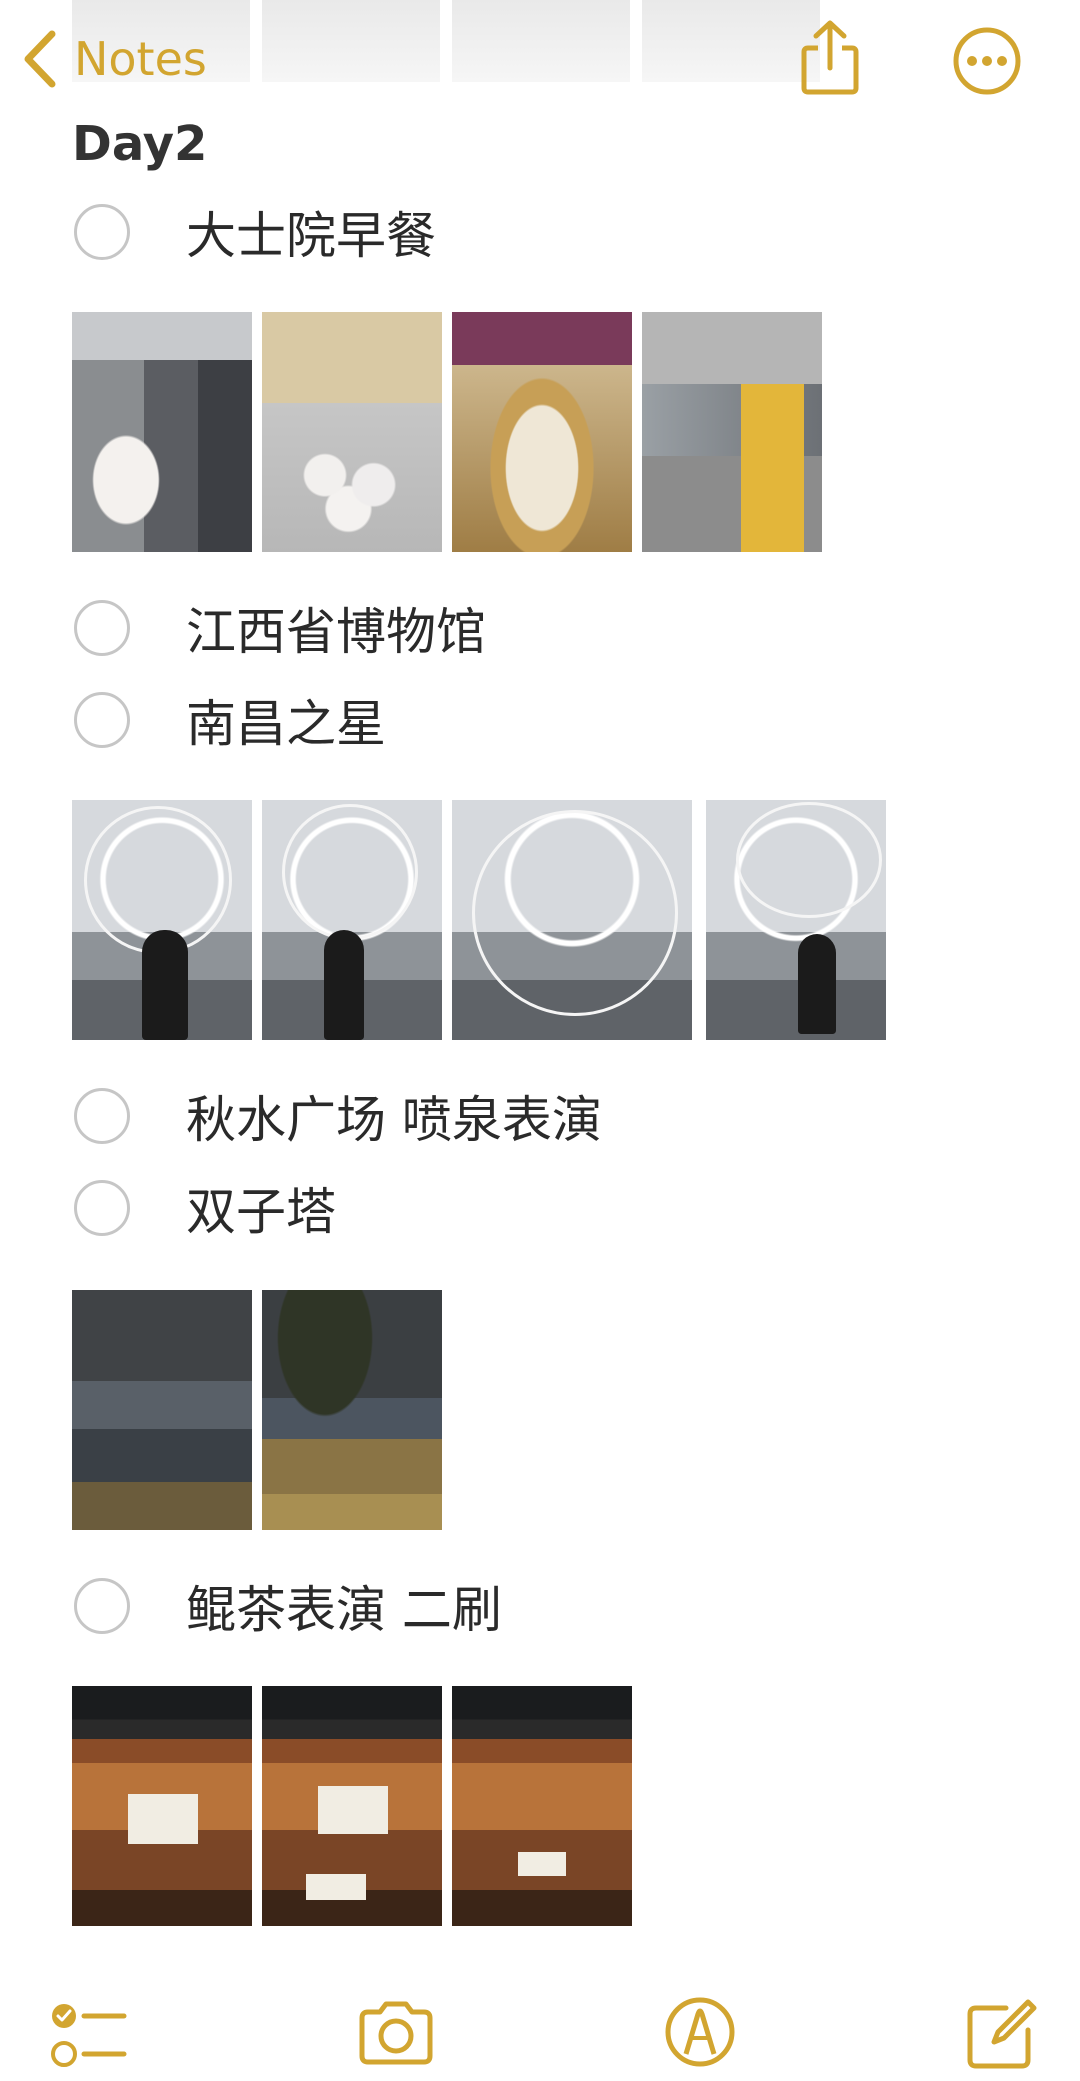  I want to click on camera-icon, so click(396, 2033).